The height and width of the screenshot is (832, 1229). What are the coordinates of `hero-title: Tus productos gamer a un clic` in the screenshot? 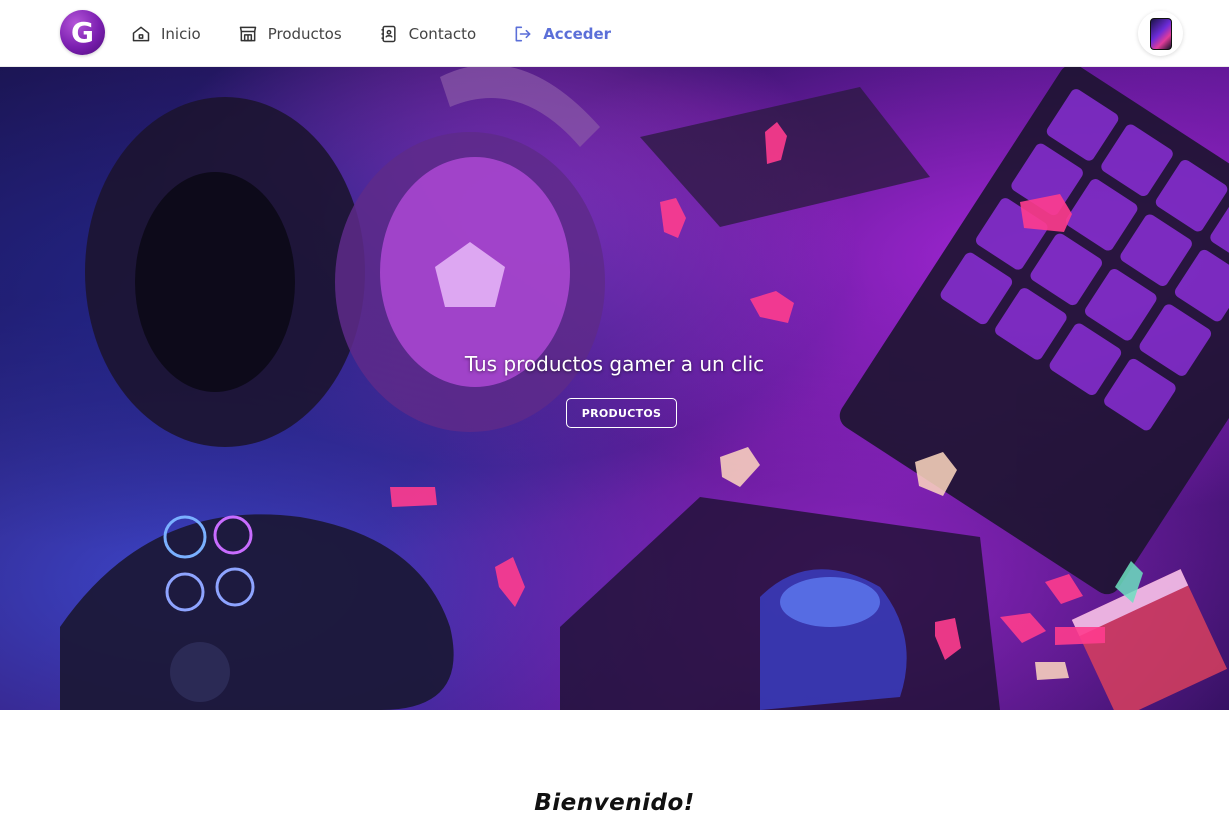 It's located at (614, 364).